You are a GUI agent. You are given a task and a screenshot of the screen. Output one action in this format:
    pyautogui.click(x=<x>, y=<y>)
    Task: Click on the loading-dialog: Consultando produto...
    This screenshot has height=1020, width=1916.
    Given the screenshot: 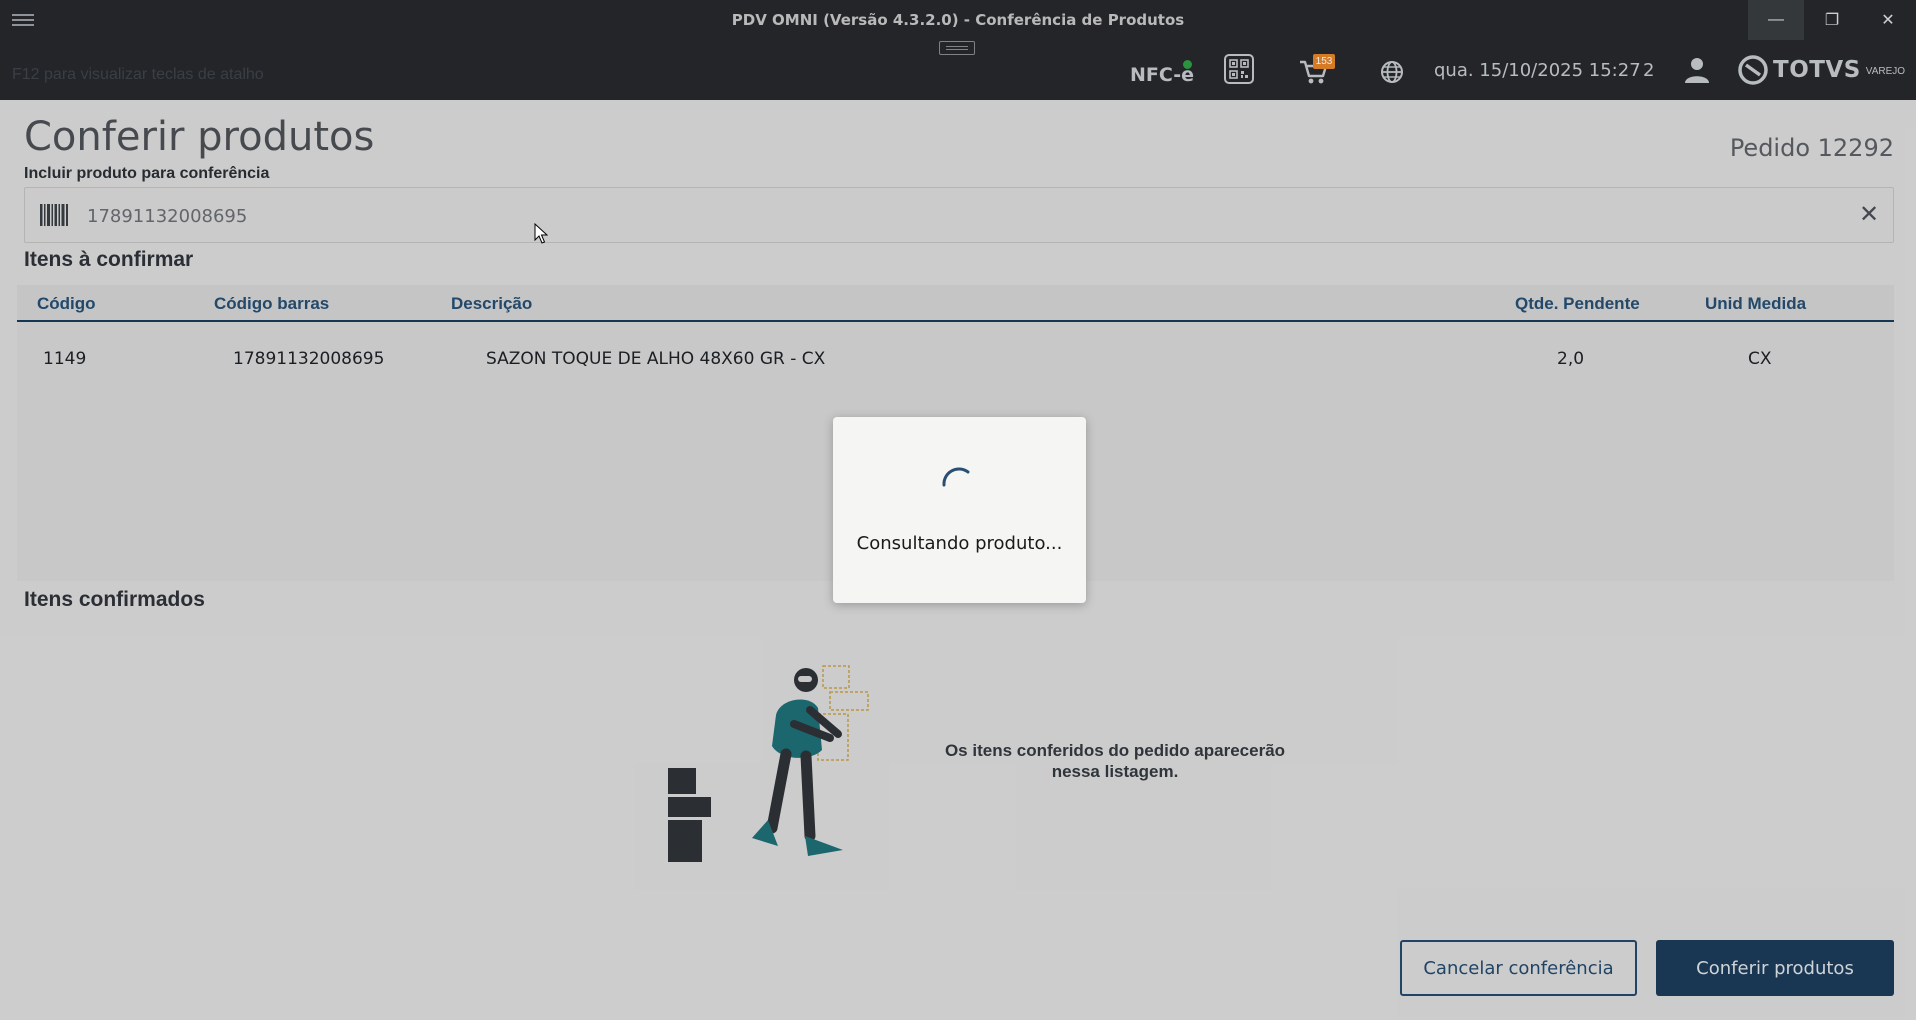 What is the action you would take?
    pyautogui.click(x=959, y=510)
    